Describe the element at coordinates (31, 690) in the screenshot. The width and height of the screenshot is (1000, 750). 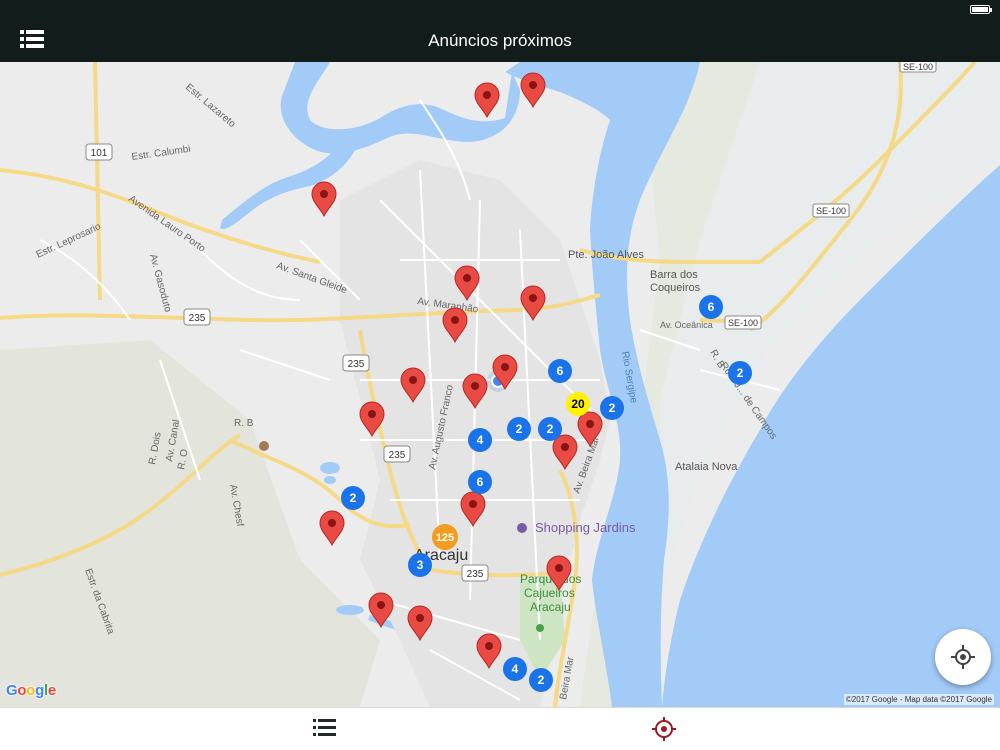
I see `google-logo: Google` at that location.